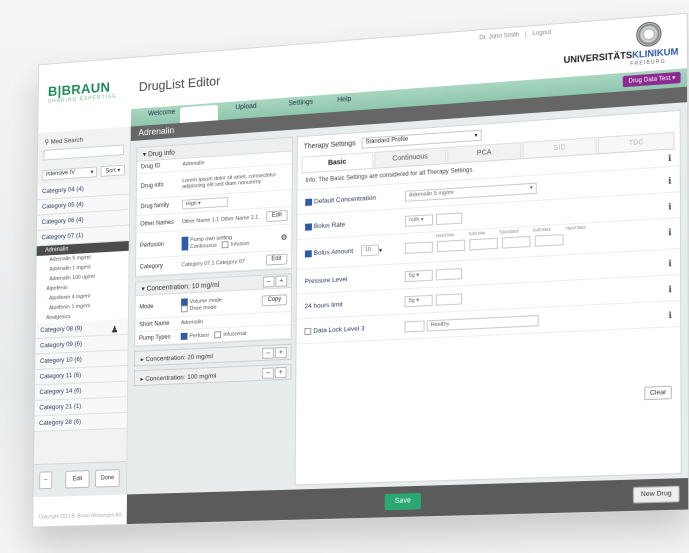  Describe the element at coordinates (80, 516) in the screenshot. I see `copyright-text: Copyright 2013 B. Braun Melsungen AG` at that location.